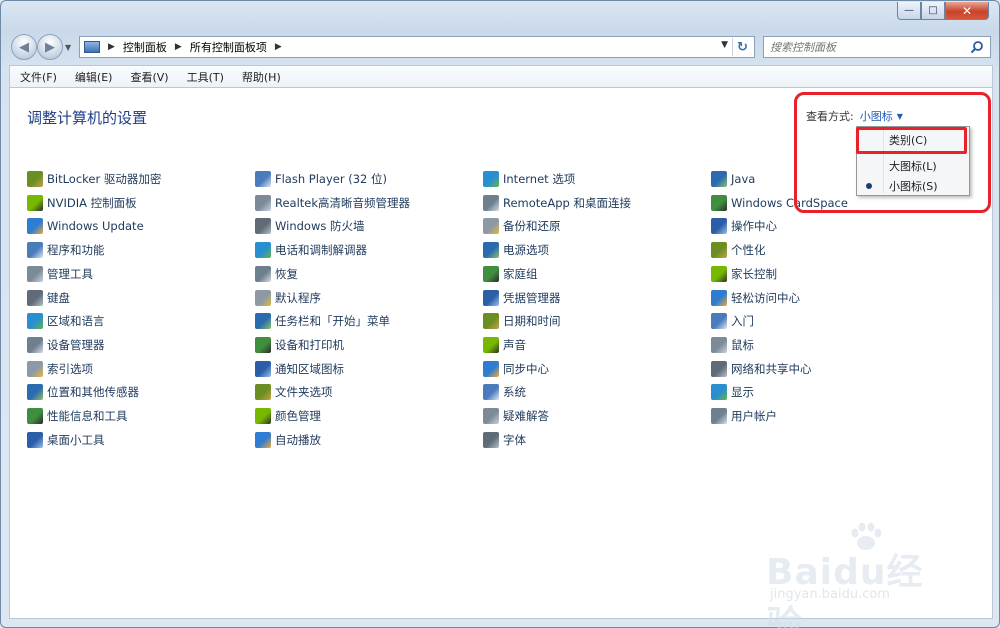  Describe the element at coordinates (66, 345) in the screenshot. I see `control-panel-item: 设备管理器` at that location.